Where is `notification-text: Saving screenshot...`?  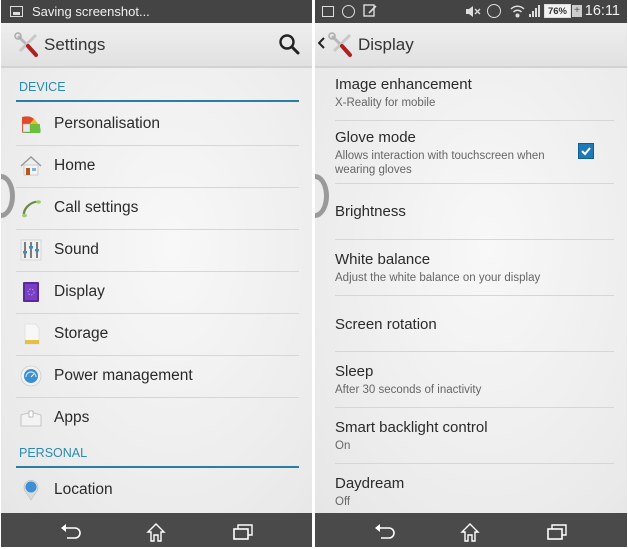 notification-text: Saving screenshot... is located at coordinates (91, 11).